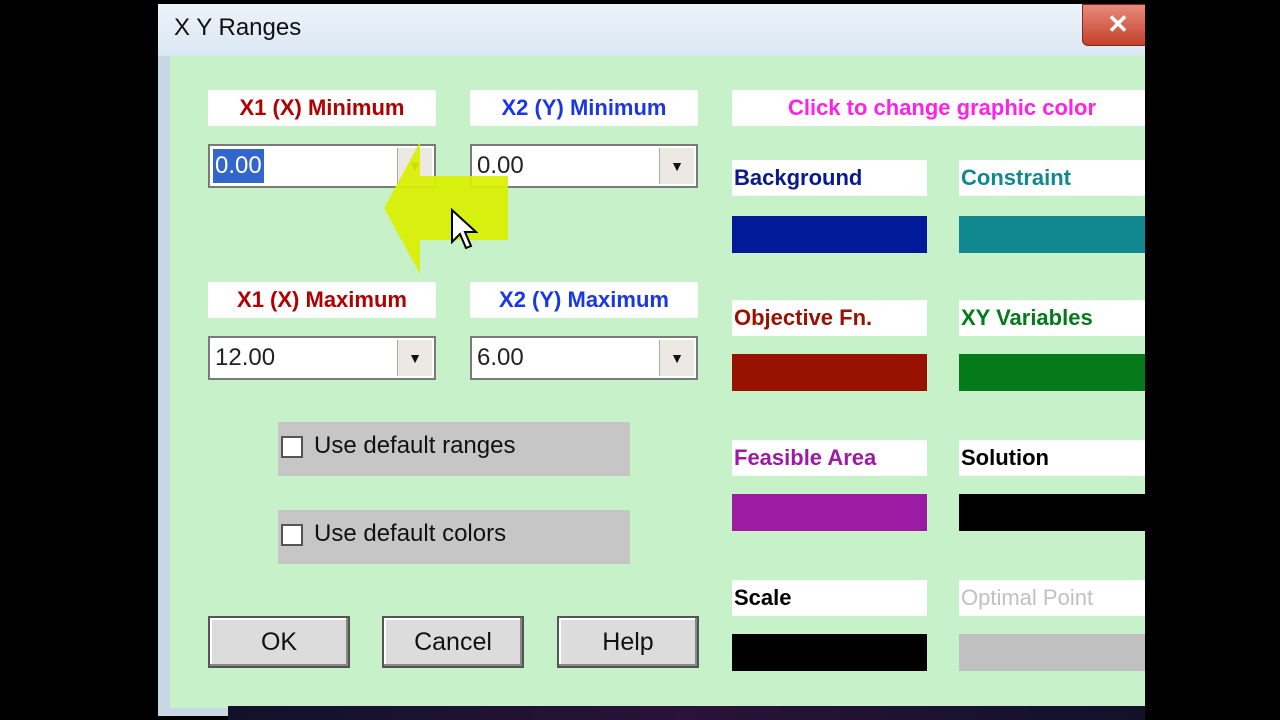 The image size is (1280, 720). Describe the element at coordinates (245, 358) in the screenshot. I see `x1-maximum-value: 12.00` at that location.